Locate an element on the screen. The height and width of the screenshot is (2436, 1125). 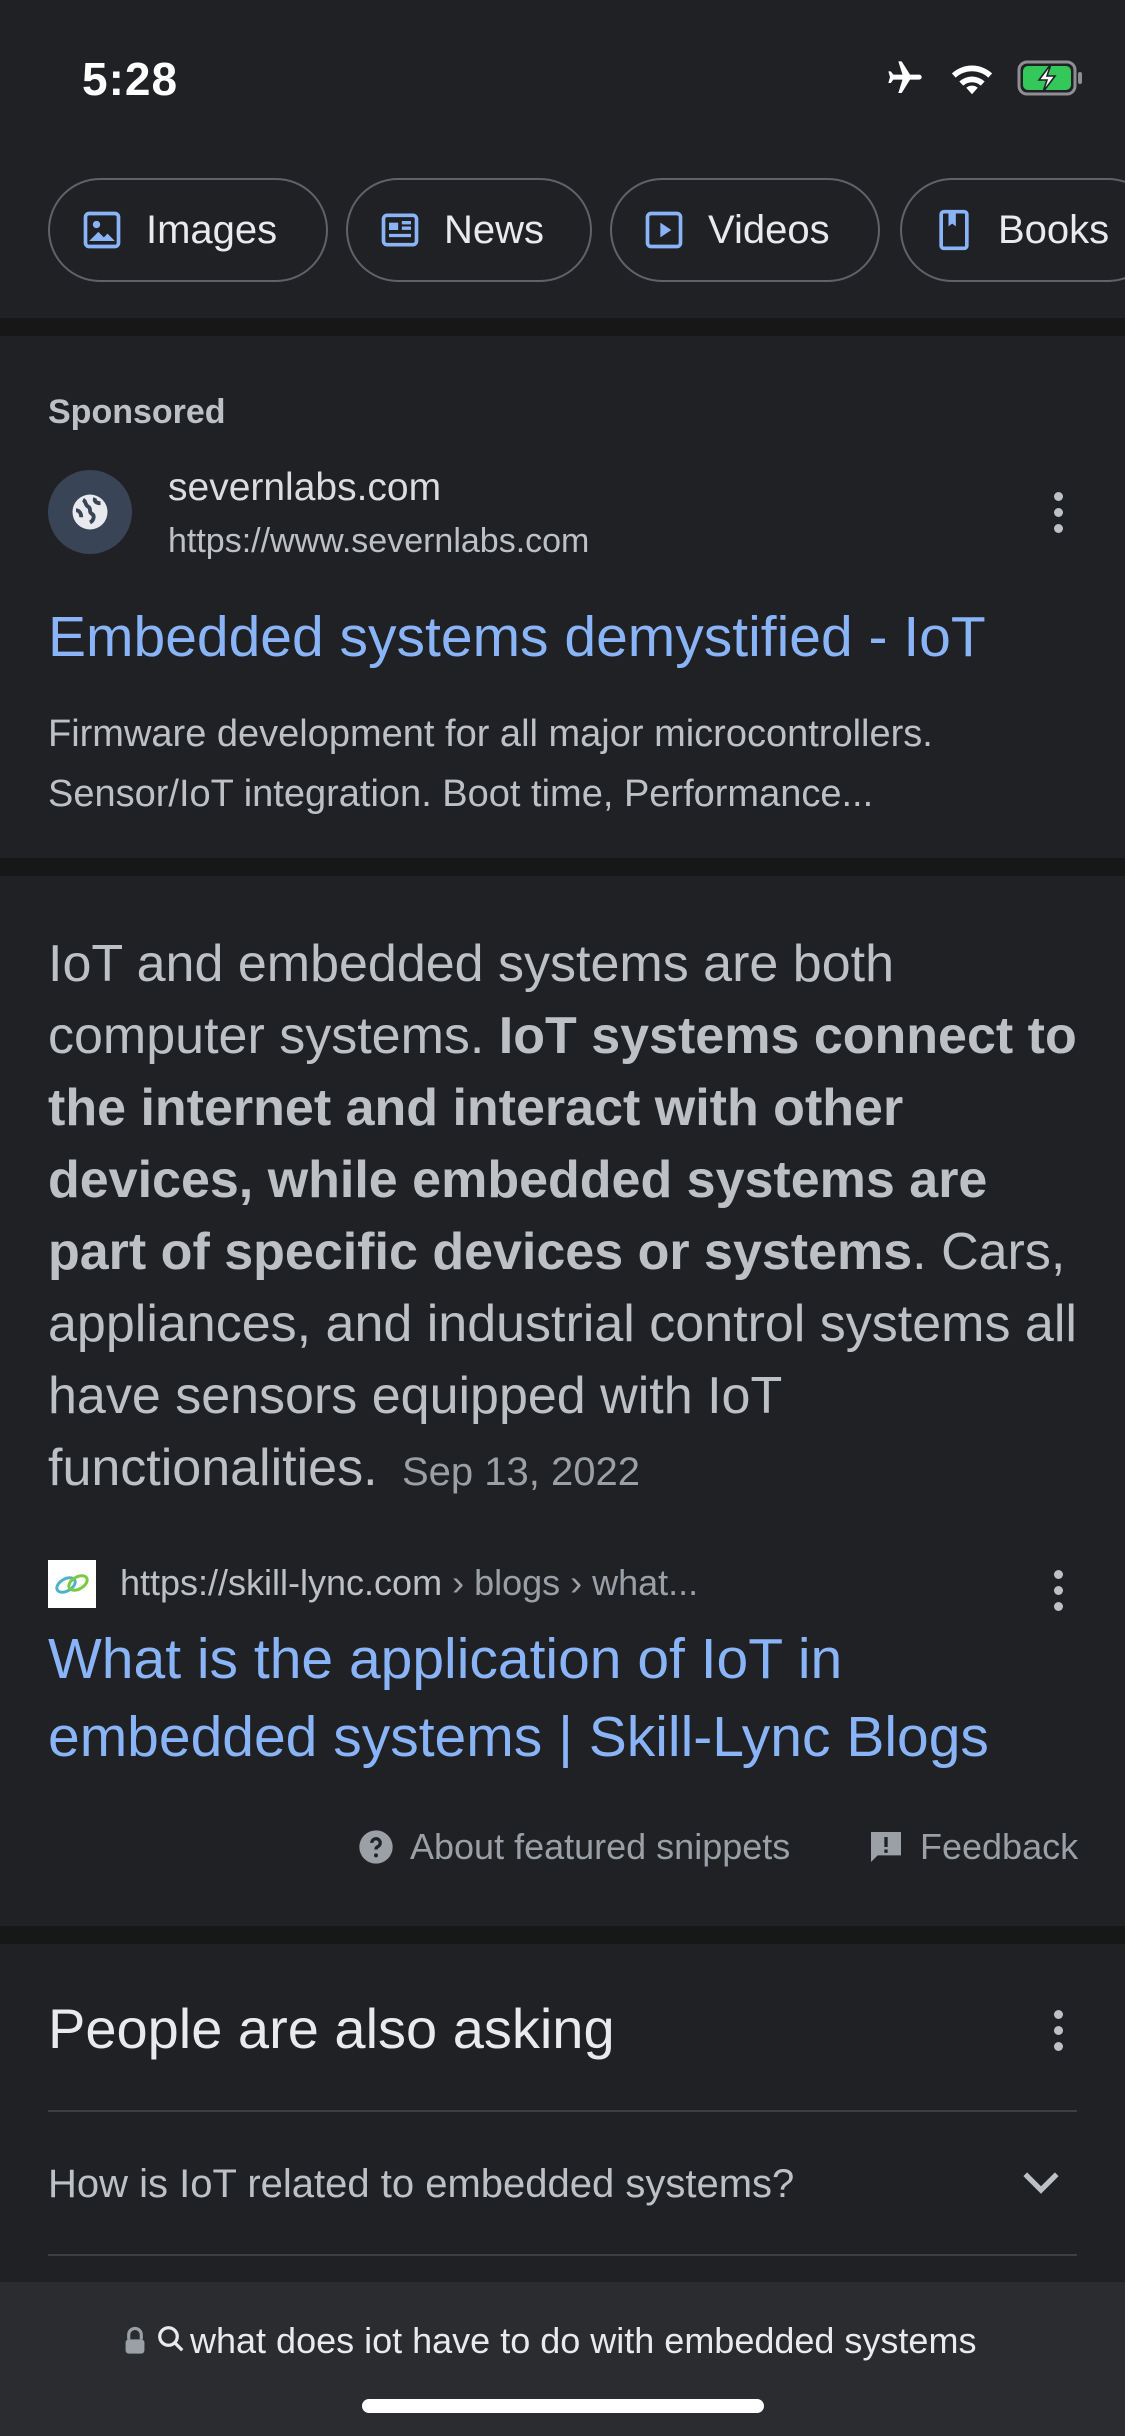
people-also-ask-title: People are also asking is located at coordinates (331, 2028).